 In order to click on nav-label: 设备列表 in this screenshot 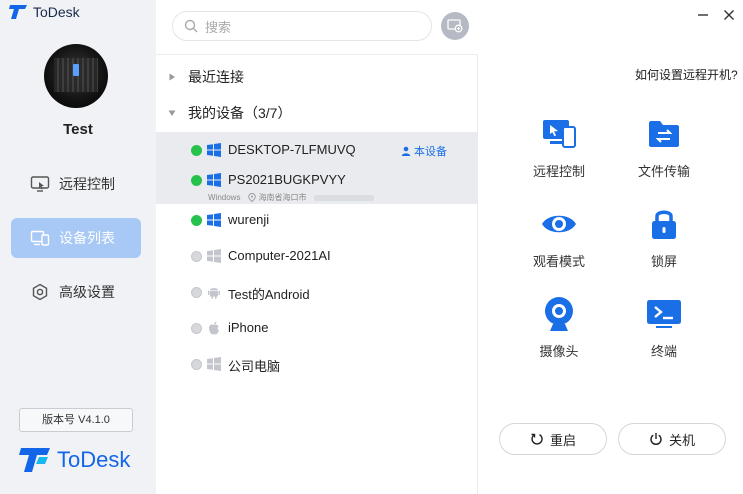, I will do `click(87, 238)`.